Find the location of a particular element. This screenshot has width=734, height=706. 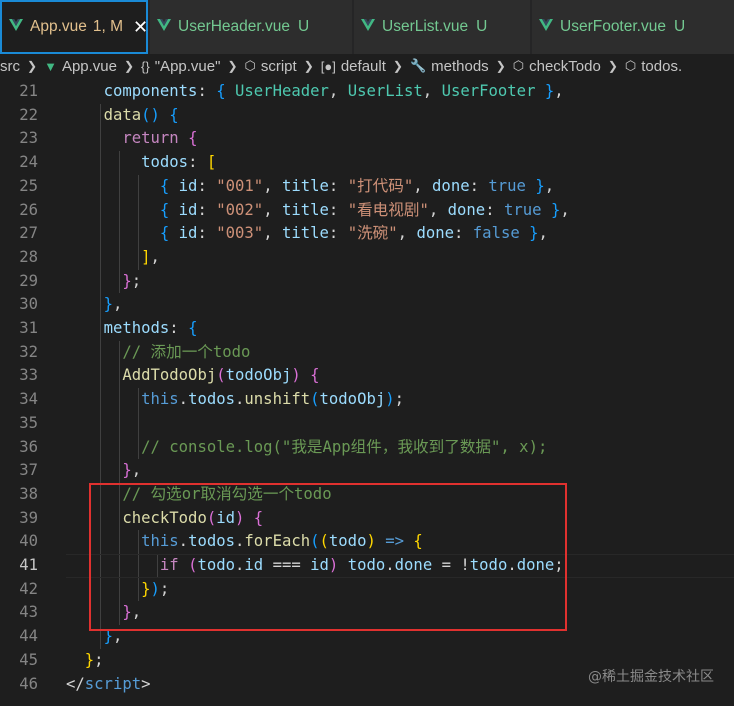

code-line: 38 // 勾选or取消勾选一个todo is located at coordinates (367, 495).